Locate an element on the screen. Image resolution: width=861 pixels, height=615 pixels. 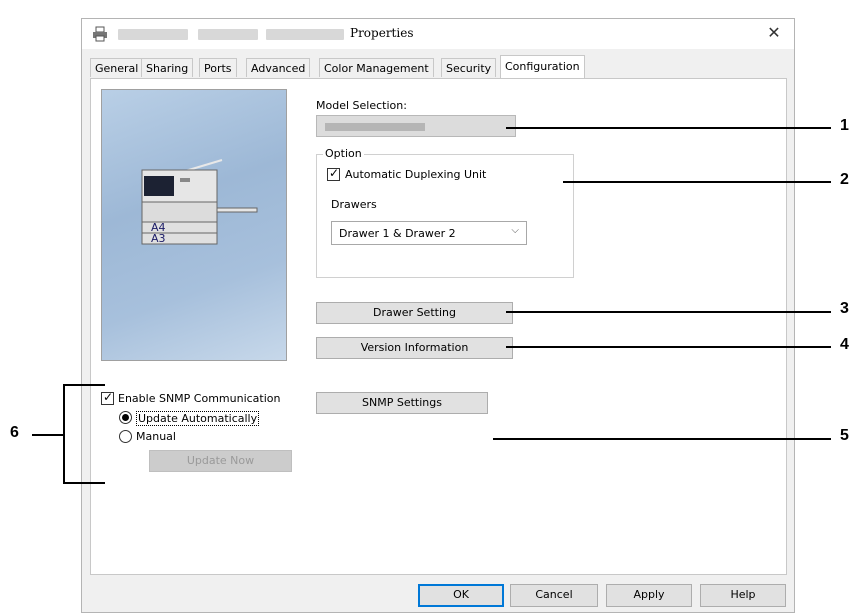
duplex-label: Automatic Duplexing Unit is located at coordinates (416, 174).